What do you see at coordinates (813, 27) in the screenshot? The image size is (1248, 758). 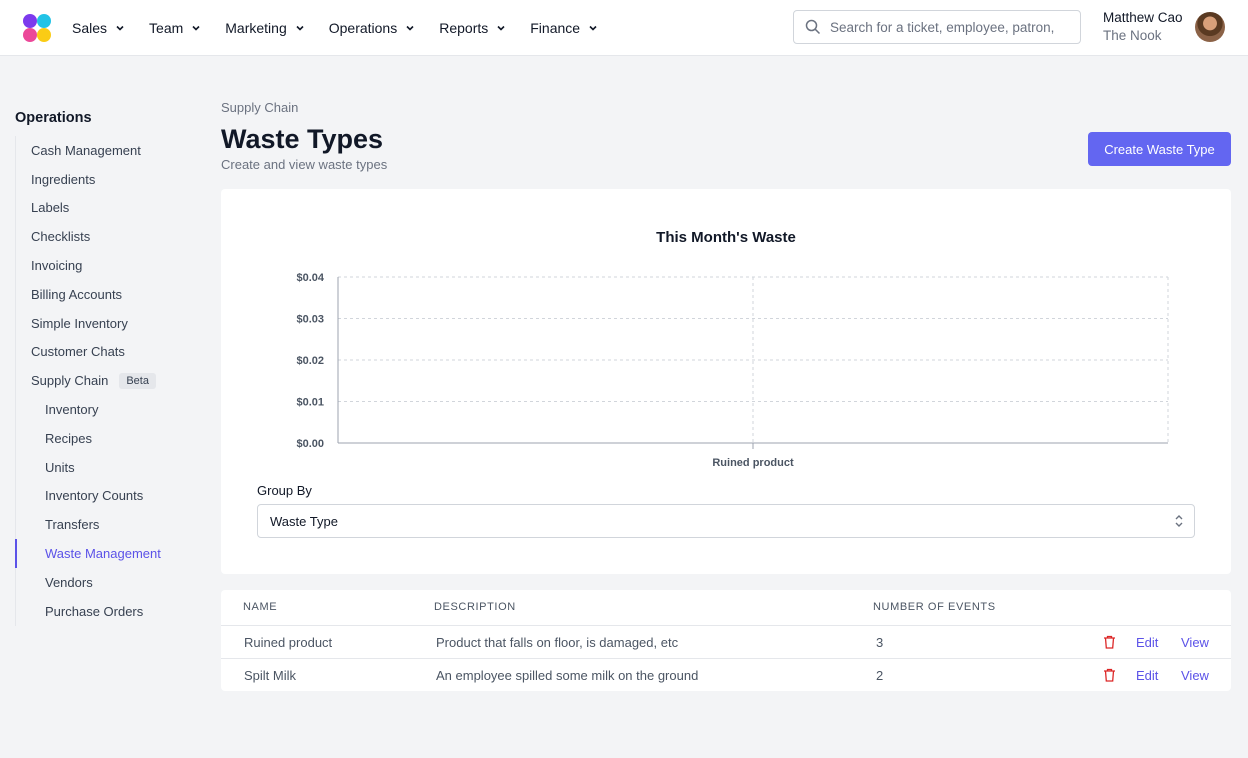 I see `search-icon` at bounding box center [813, 27].